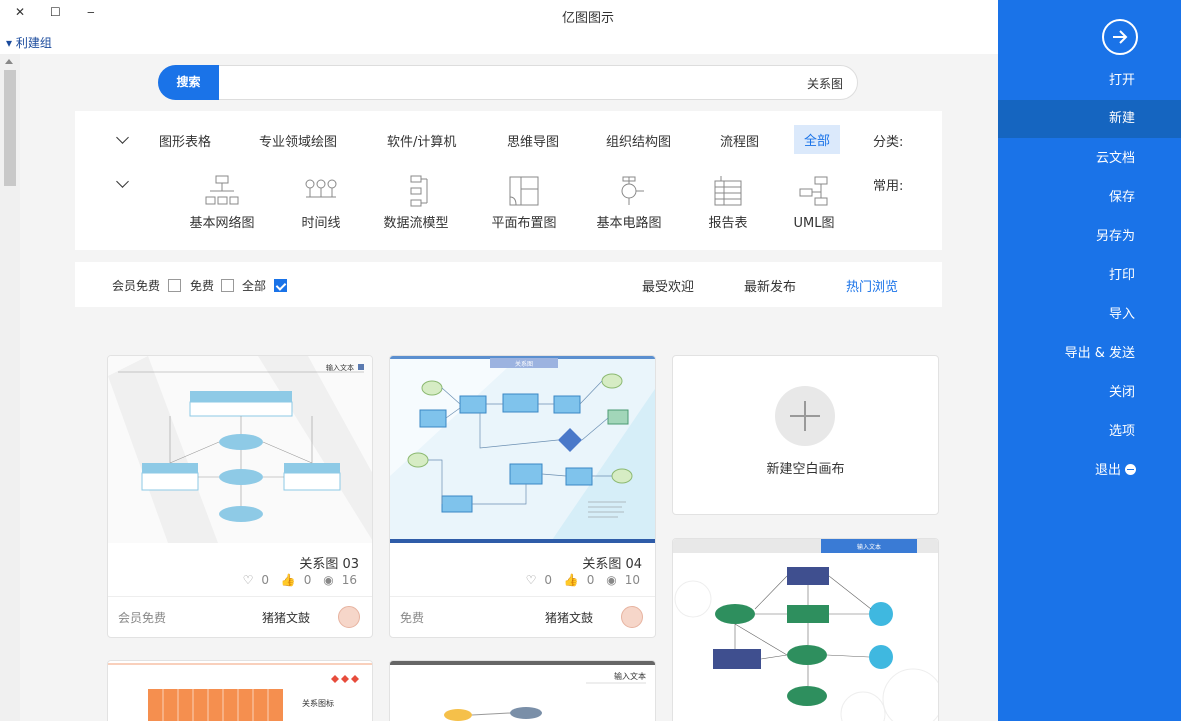  What do you see at coordinates (805, 416) in the screenshot?
I see `plus-icon` at bounding box center [805, 416].